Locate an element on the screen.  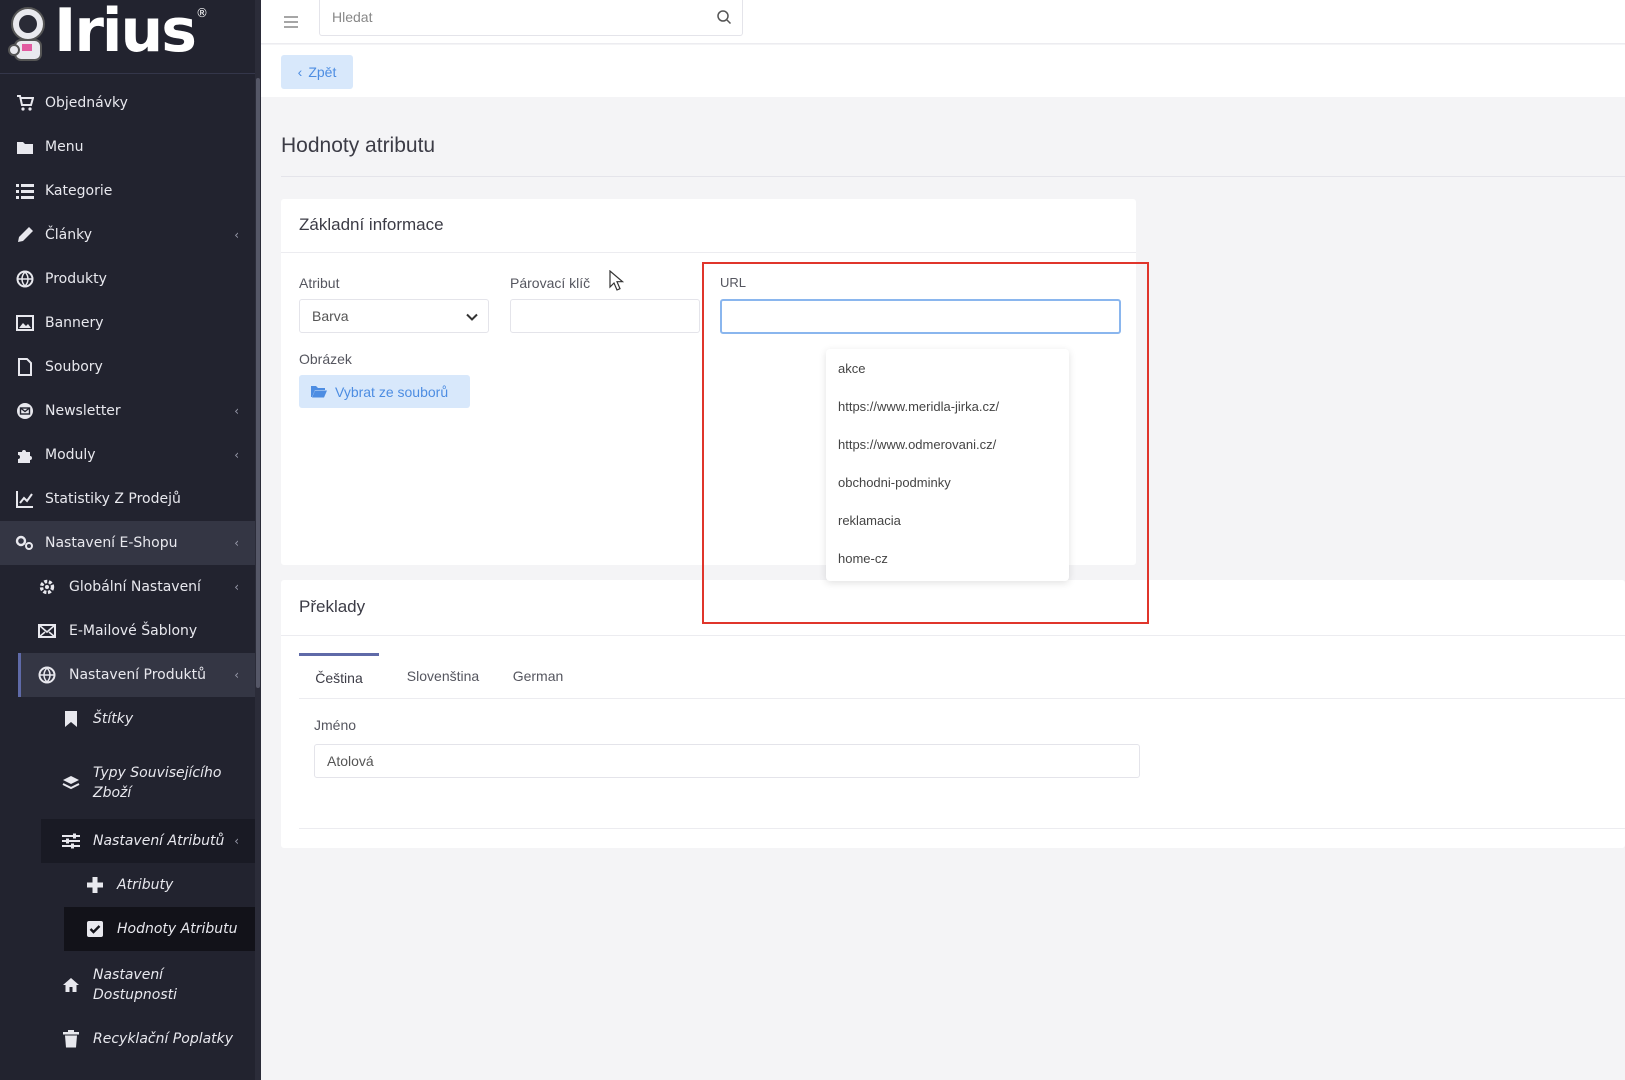
sidebar-scrollbar is located at coordinates (258, 540).